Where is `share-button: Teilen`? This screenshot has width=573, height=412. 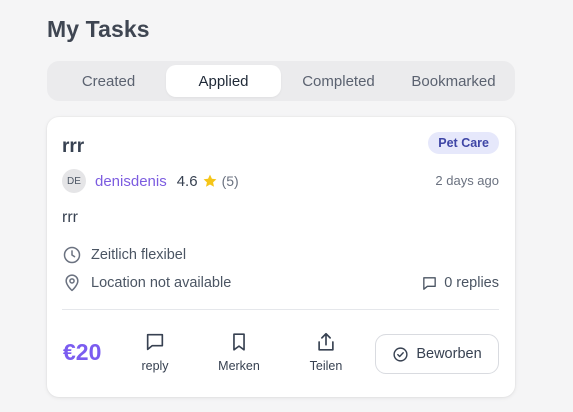
share-button: Teilen is located at coordinates (326, 352).